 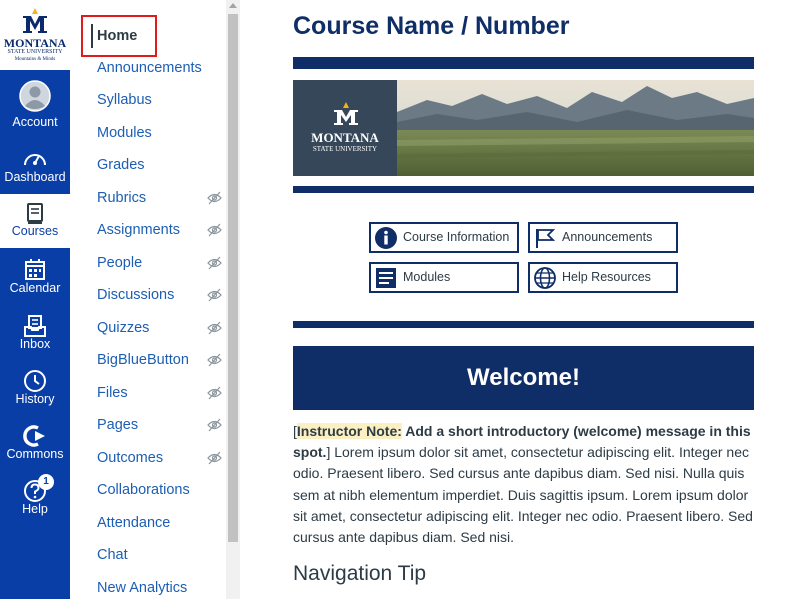 What do you see at coordinates (35, 231) in the screenshot?
I see `global-nav-label: Courses` at bounding box center [35, 231].